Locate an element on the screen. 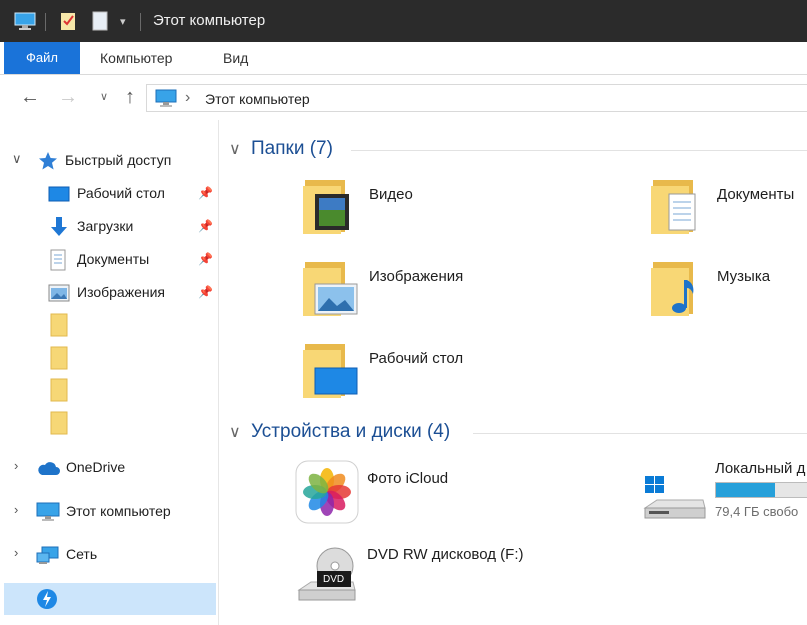  network-icon is located at coordinates (48, 556).